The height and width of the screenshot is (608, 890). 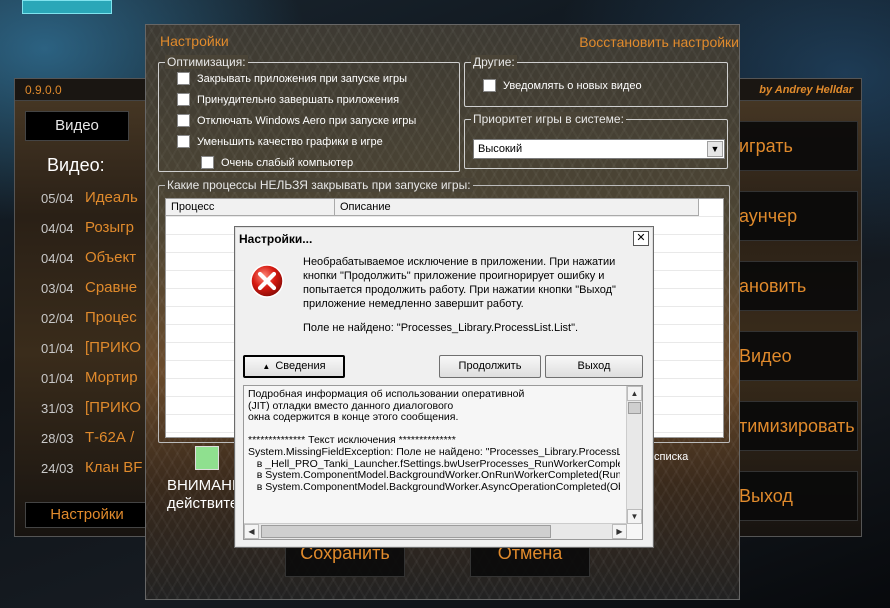 I want to click on option-label: Отключать Windows Aero при запуске игры, so click(x=307, y=120).